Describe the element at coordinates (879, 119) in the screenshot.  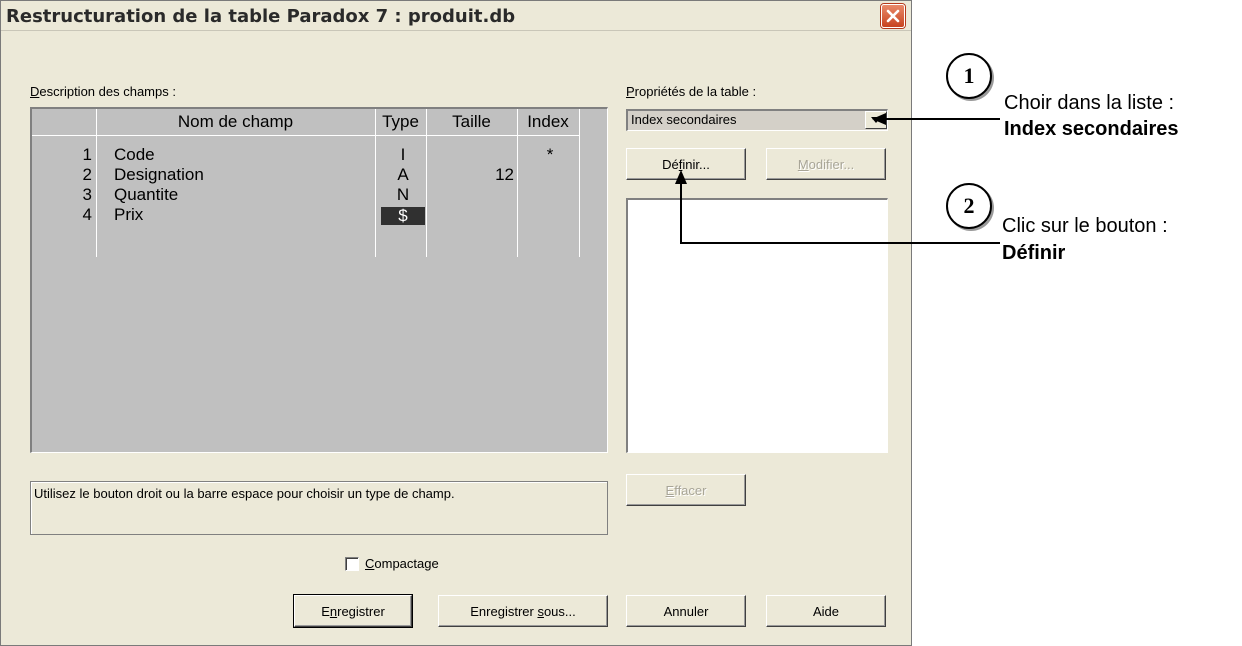
I see `arrow-1-head` at that location.